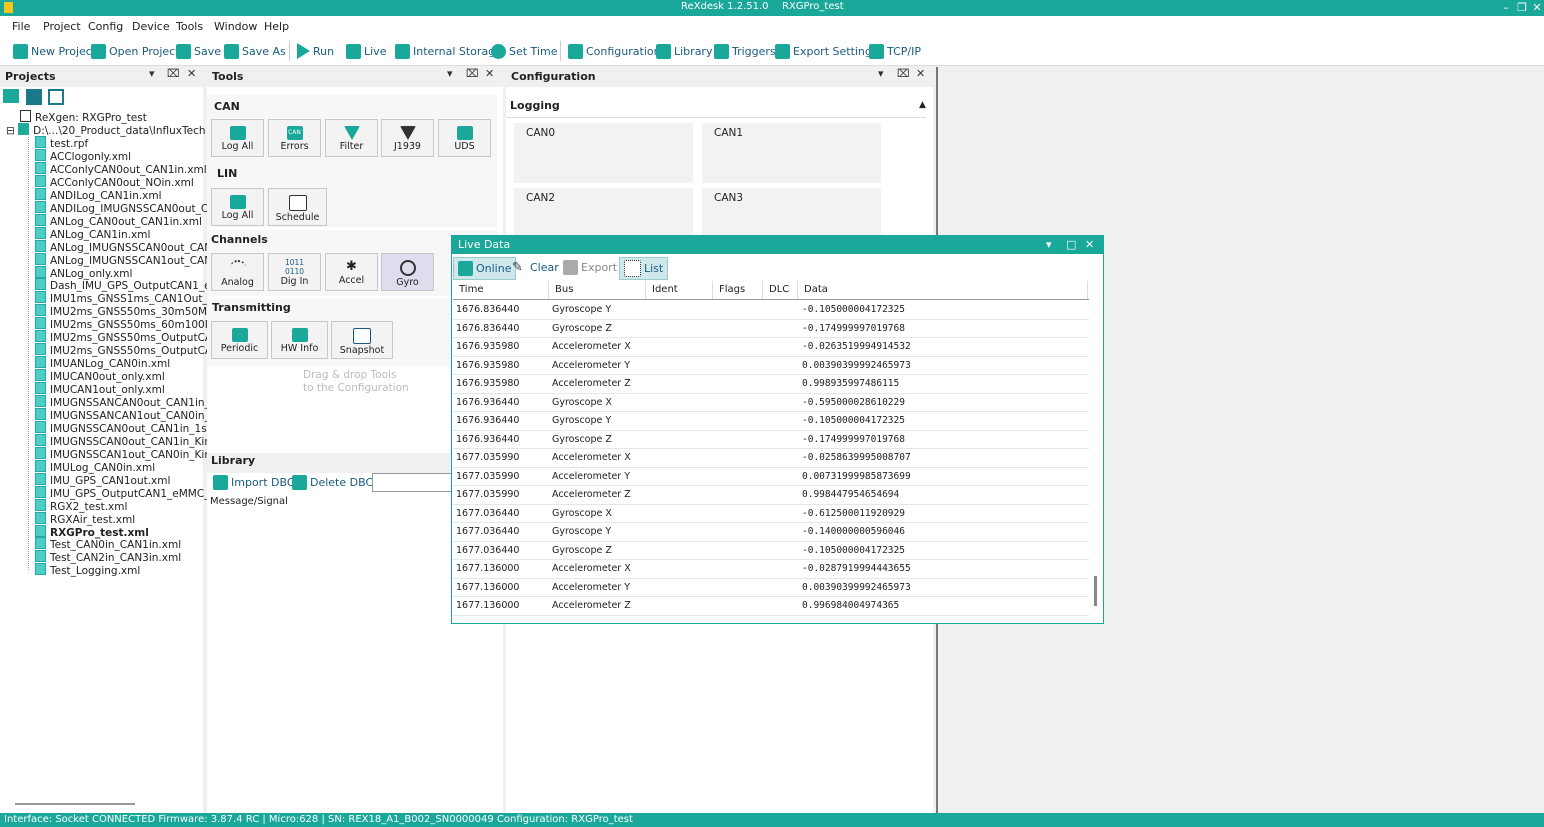 Image resolution: width=1544 pixels, height=827 pixels. What do you see at coordinates (62, 26) in the screenshot?
I see `menu-project: Project` at bounding box center [62, 26].